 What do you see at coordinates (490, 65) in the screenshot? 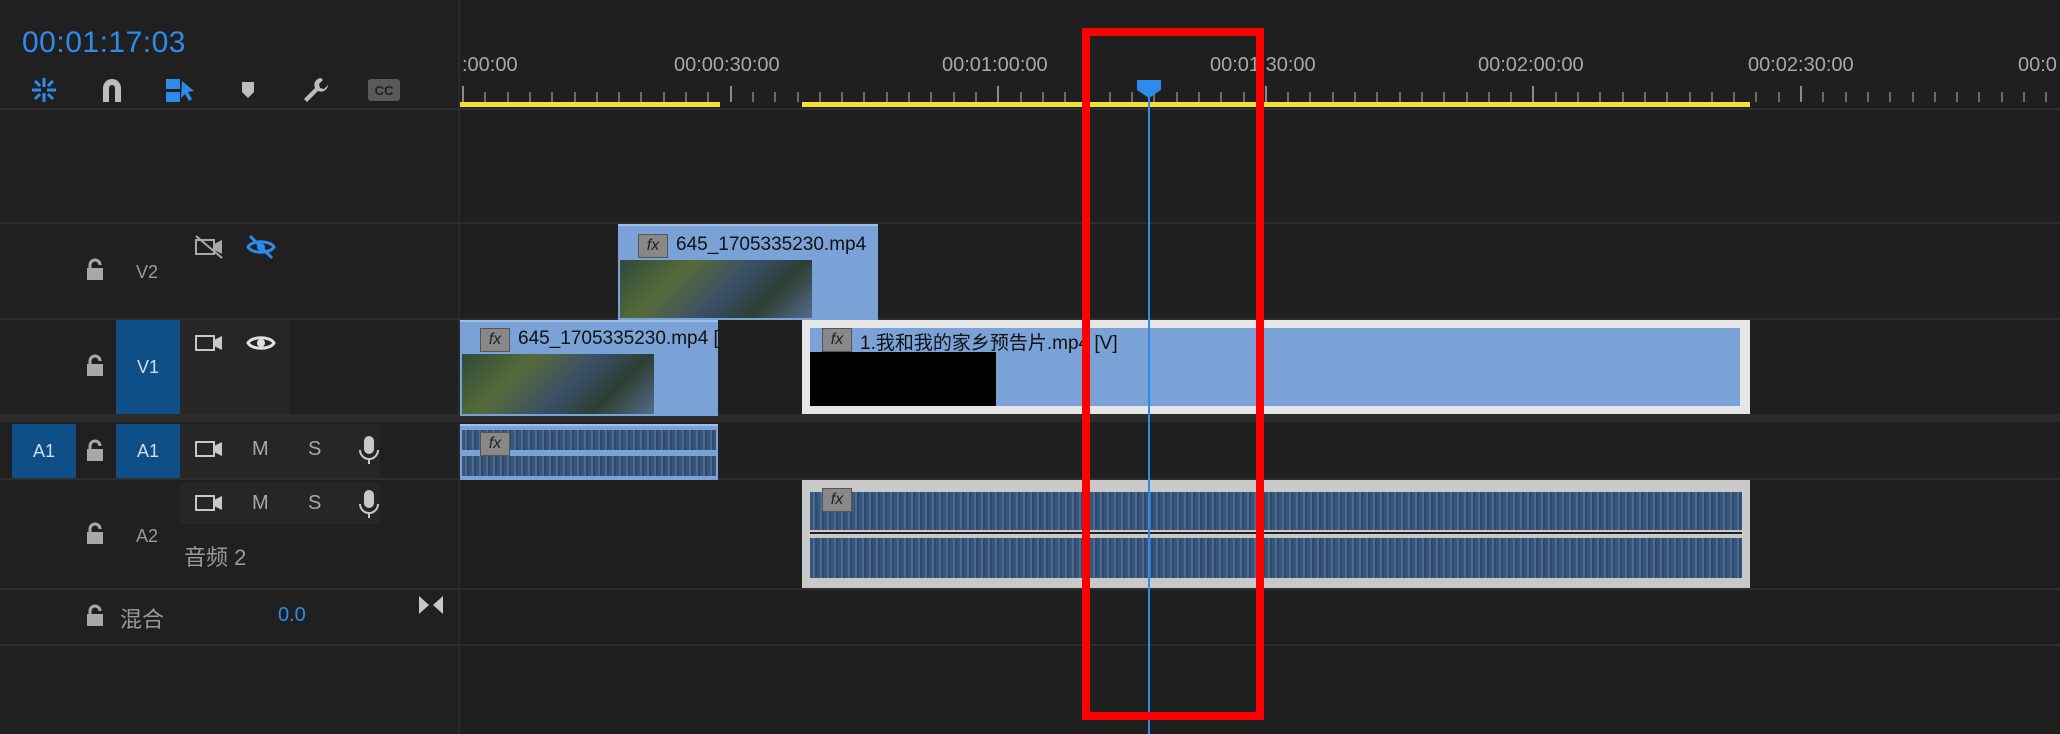
I see `ruler-label: :00:00` at bounding box center [490, 65].